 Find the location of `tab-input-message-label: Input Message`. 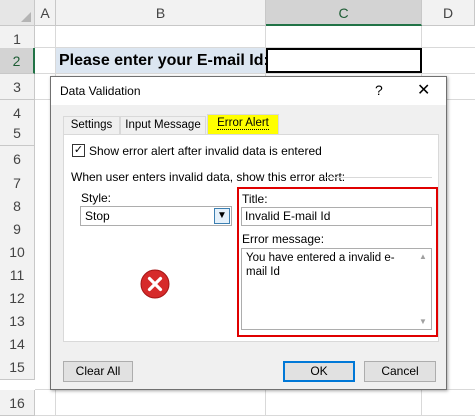

tab-input-message-label: Input Message is located at coordinates (163, 125).